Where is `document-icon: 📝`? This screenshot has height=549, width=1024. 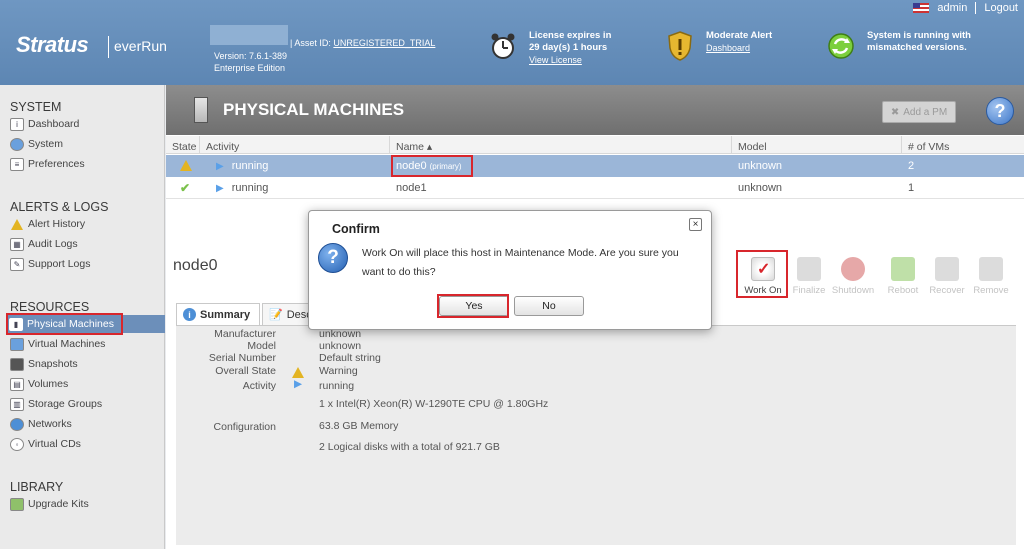 document-icon: 📝 is located at coordinates (276, 315).